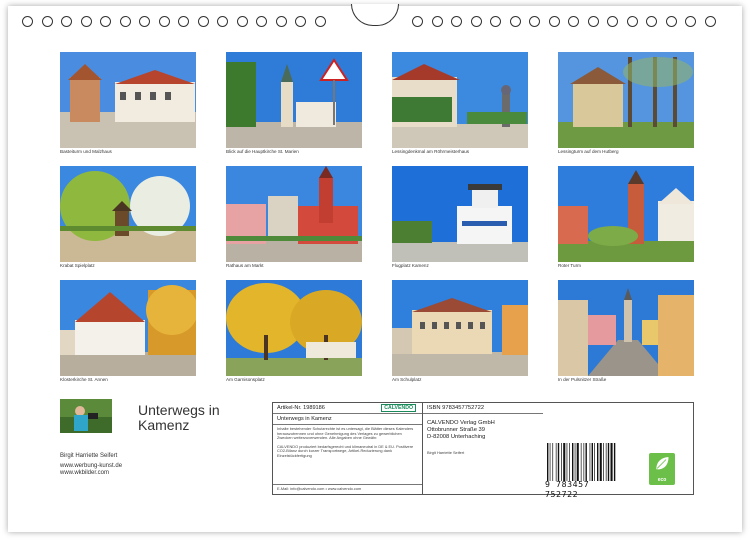 The height and width of the screenshot is (540, 750). Describe the element at coordinates (626, 214) in the screenshot. I see `photo-roter-turm` at that location.